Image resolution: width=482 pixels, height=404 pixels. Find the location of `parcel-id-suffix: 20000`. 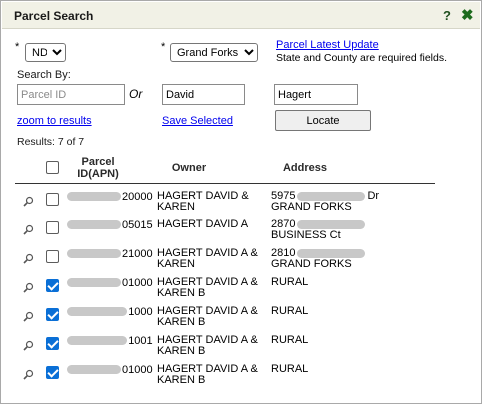

parcel-id-suffix: 20000 is located at coordinates (137, 197).